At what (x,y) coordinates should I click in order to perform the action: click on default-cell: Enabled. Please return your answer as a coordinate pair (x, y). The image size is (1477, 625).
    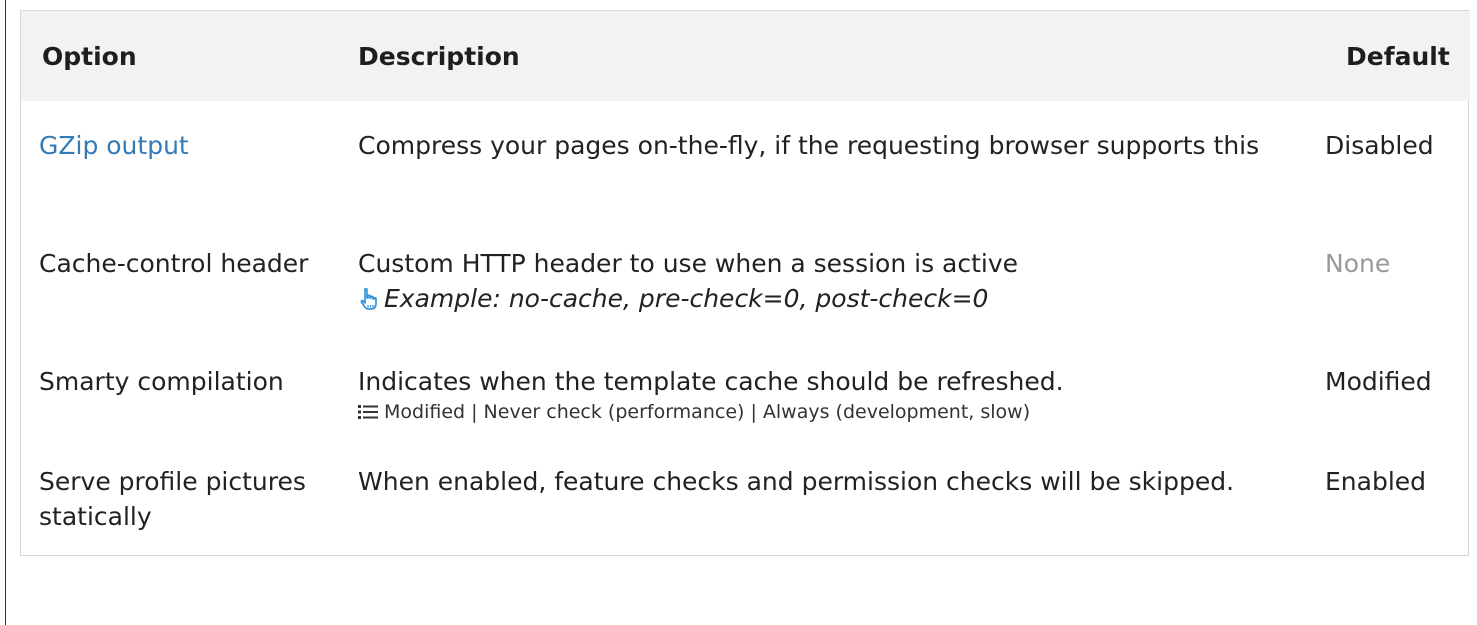
    Looking at the image, I should click on (1376, 481).